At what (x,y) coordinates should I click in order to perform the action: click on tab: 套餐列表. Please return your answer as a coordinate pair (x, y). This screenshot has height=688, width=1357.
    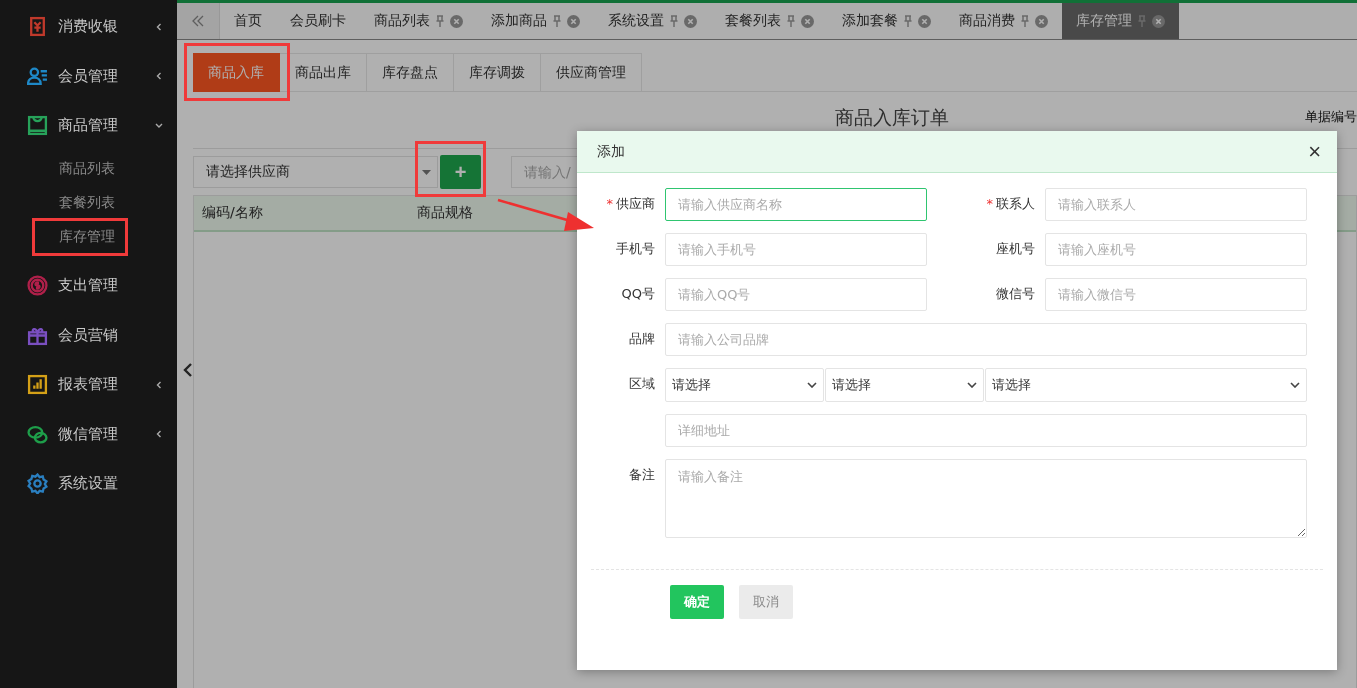
    Looking at the image, I should click on (769, 21).